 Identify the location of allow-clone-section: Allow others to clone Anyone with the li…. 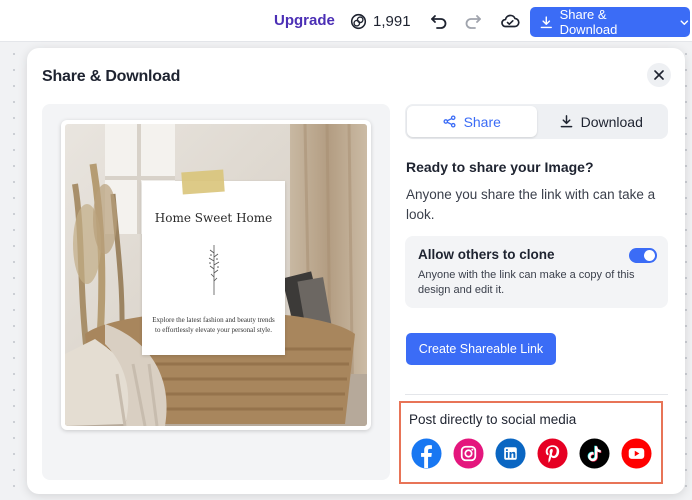
(536, 272).